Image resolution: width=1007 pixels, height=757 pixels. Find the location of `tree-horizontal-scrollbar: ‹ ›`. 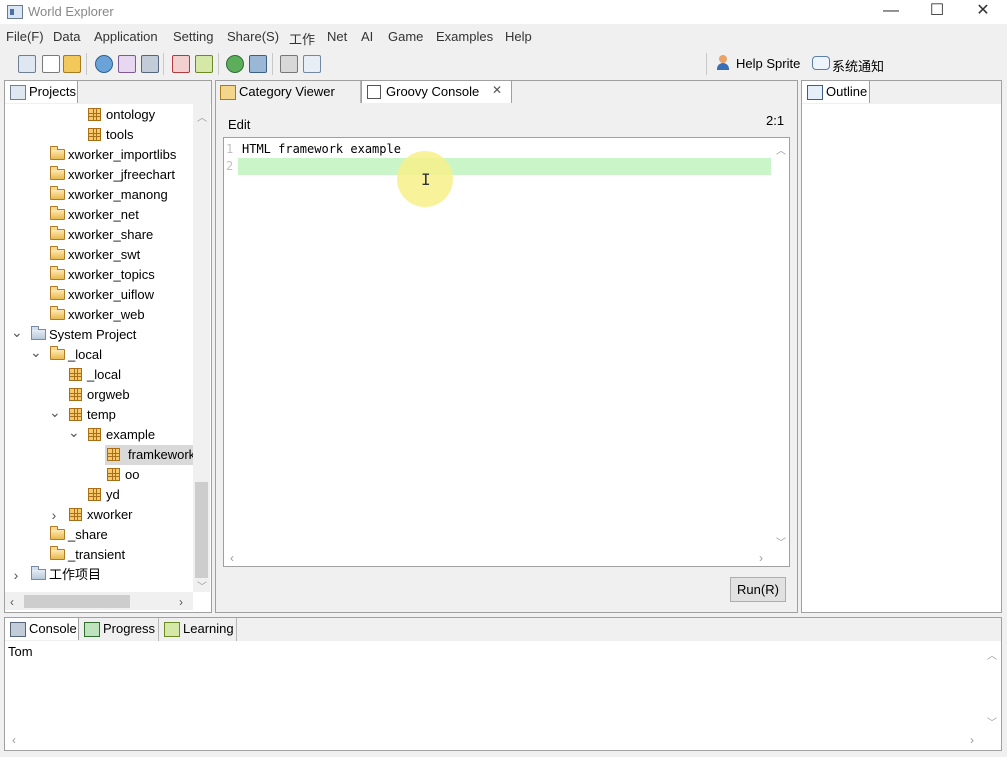

tree-horizontal-scrollbar: ‹ › is located at coordinates (99, 601).